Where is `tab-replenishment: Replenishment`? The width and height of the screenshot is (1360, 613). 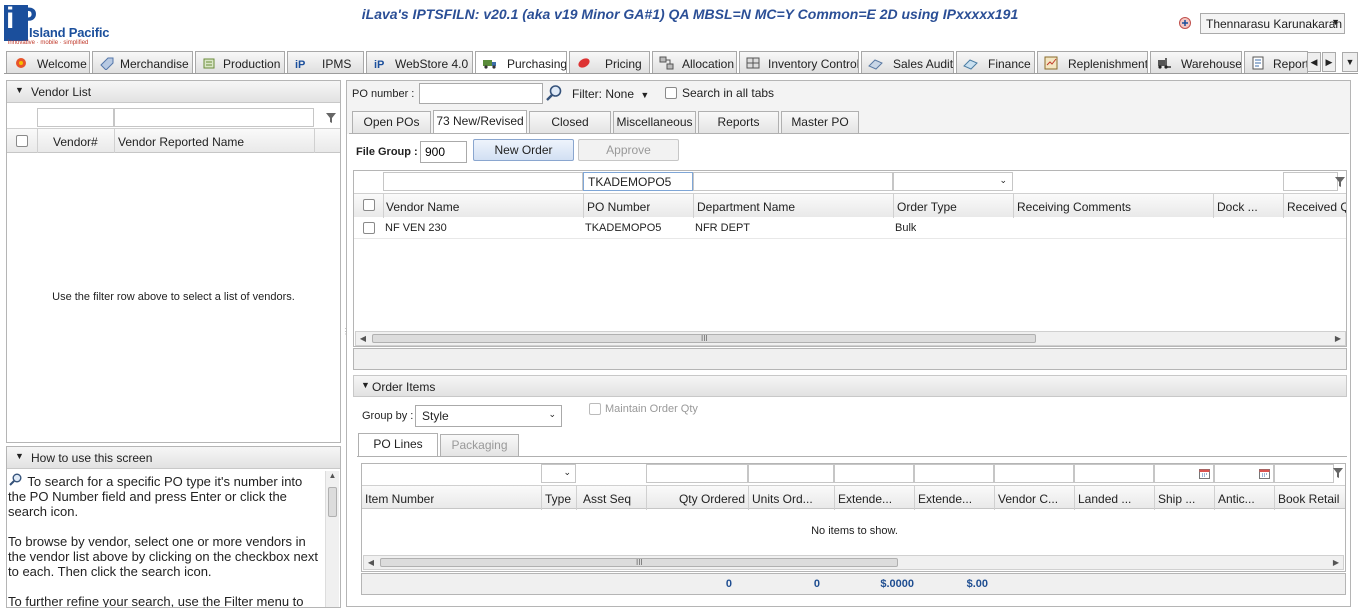 tab-replenishment: Replenishment is located at coordinates (1092, 62).